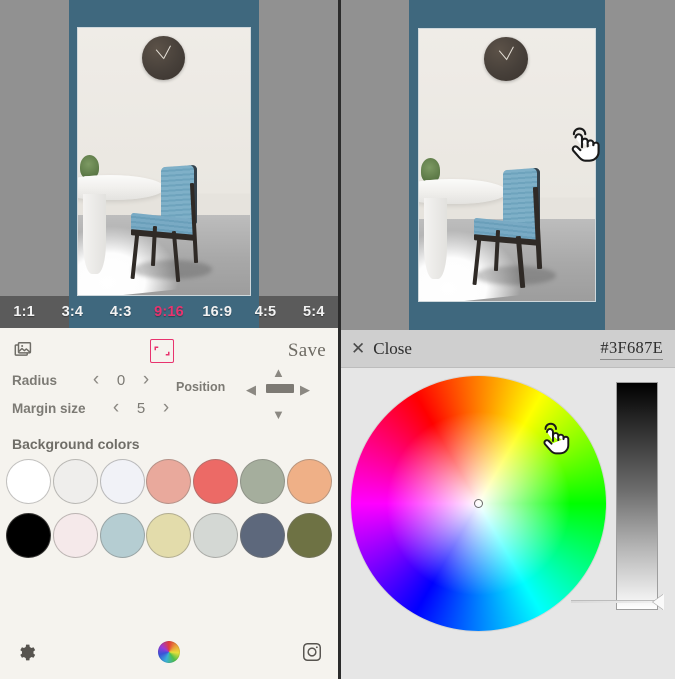 The height and width of the screenshot is (679, 675). I want to click on color-picker-header: ✕ Close #3F687E, so click(508, 349).